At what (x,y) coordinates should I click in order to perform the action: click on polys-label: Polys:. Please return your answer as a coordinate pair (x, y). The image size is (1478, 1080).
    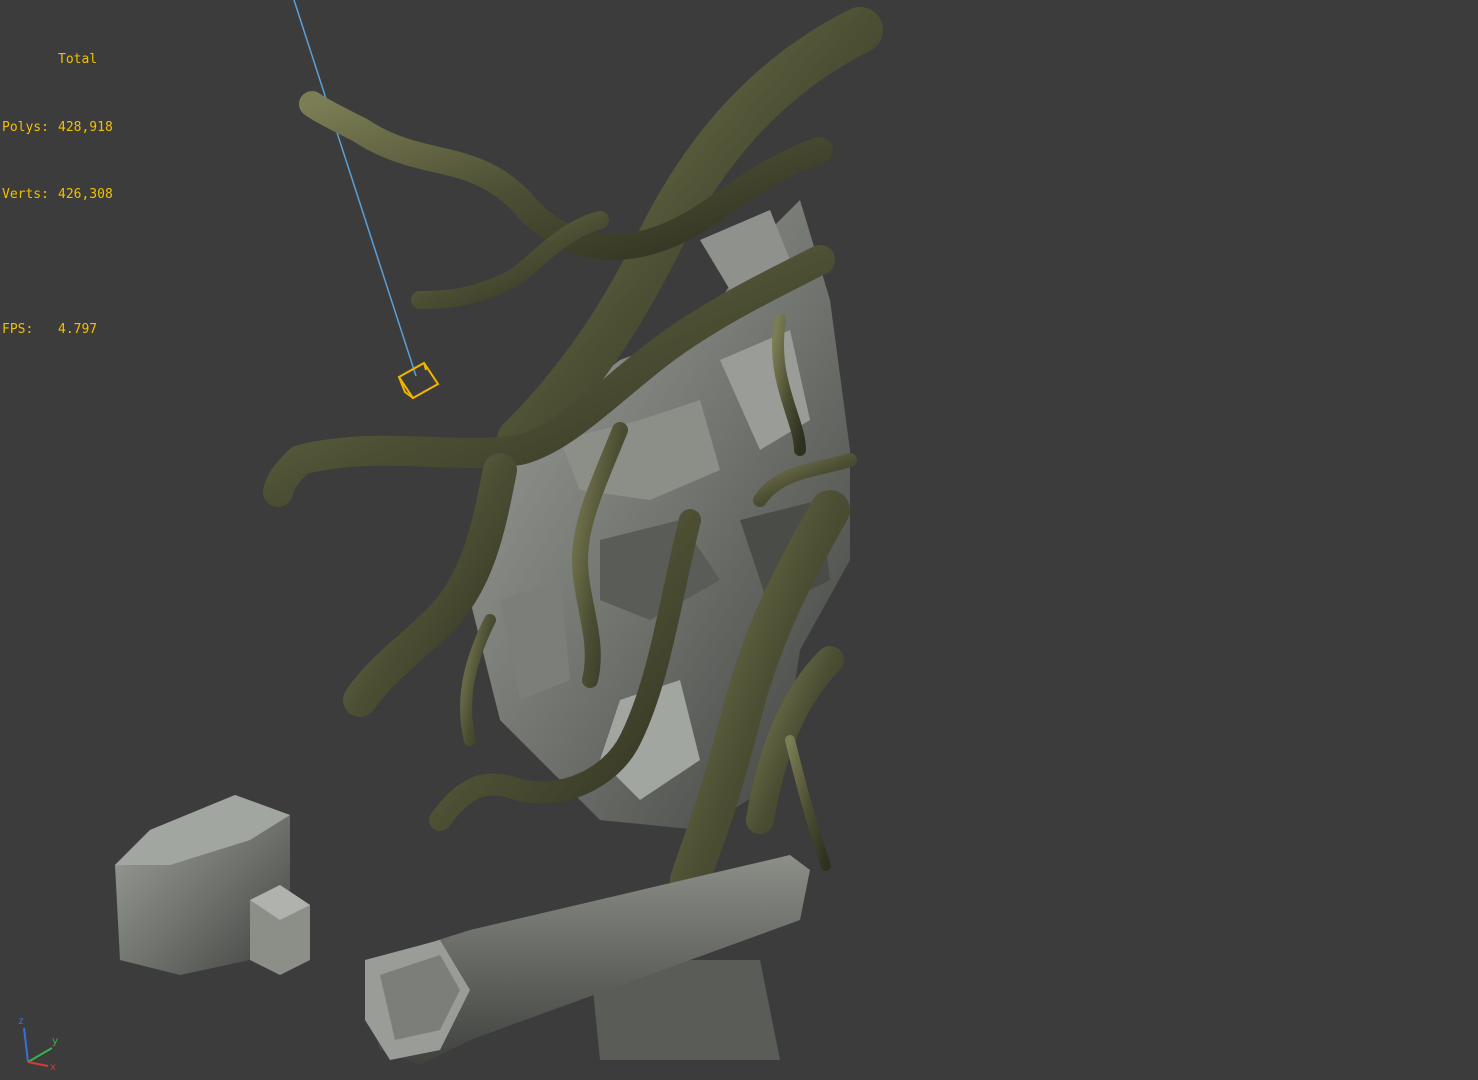
    Looking at the image, I should click on (25, 127).